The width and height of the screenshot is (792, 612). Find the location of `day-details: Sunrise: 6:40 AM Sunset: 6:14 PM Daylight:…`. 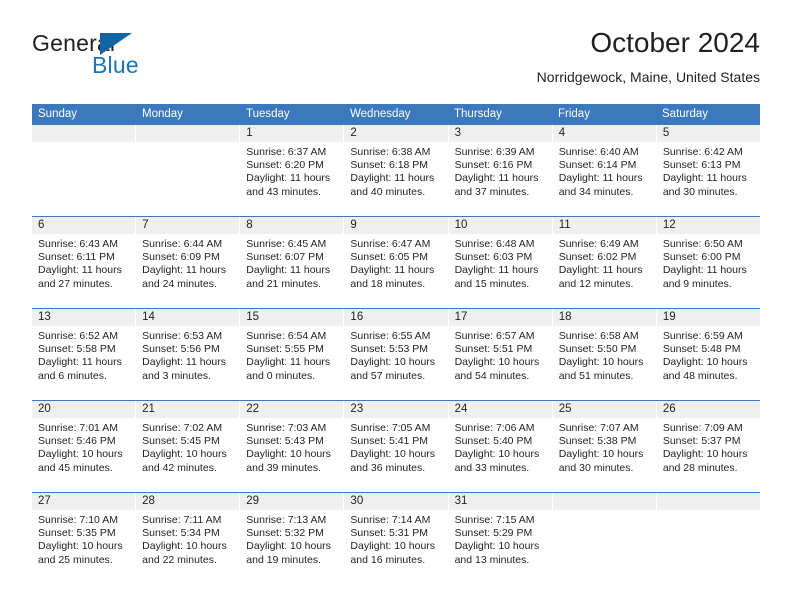

day-details: Sunrise: 6:40 AM Sunset: 6:14 PM Daylight:… is located at coordinates (604, 170).